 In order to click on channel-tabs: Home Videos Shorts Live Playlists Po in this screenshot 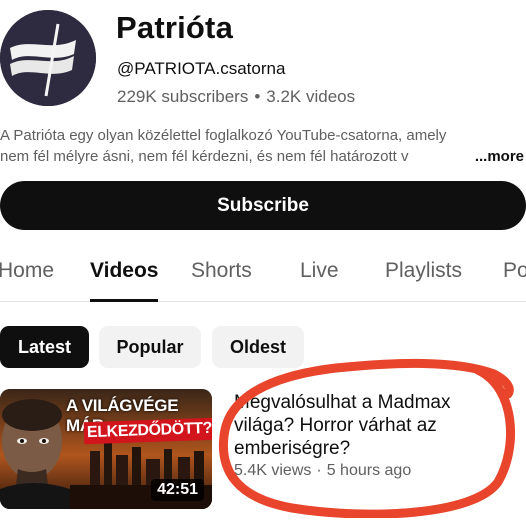, I will do `click(263, 276)`.